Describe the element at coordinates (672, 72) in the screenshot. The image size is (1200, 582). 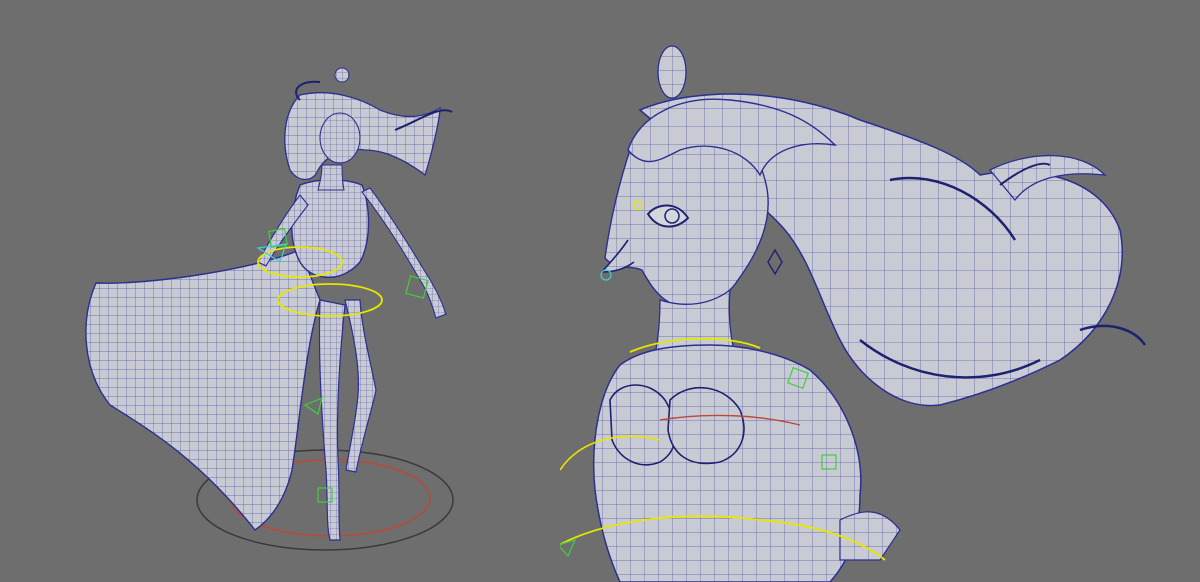
I see `hair-bun-disc` at that location.